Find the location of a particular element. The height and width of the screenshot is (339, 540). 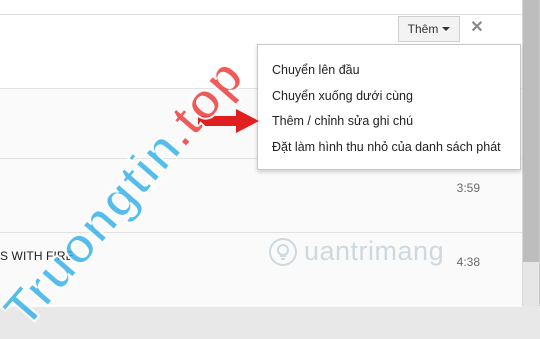

caret-down-icon is located at coordinates (446, 29).